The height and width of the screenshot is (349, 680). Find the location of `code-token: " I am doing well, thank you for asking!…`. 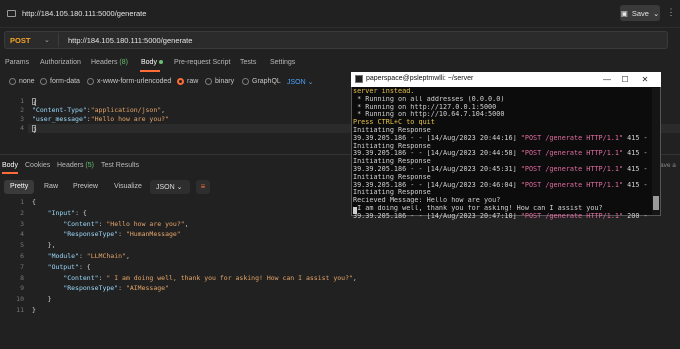

code-token: " I am doing well, thank you for asking!… is located at coordinates (229, 277).